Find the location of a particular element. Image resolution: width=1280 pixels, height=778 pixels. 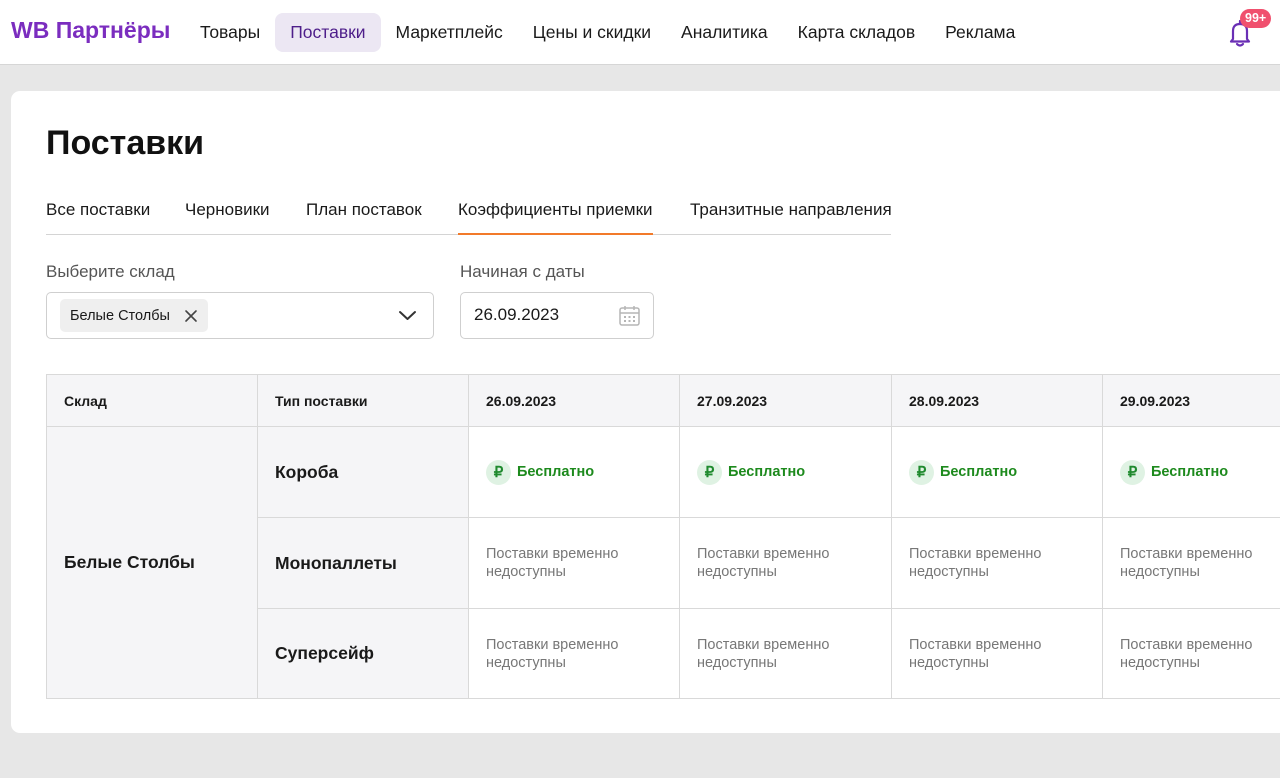

column-header-date: 27.09.2023 is located at coordinates (786, 400).